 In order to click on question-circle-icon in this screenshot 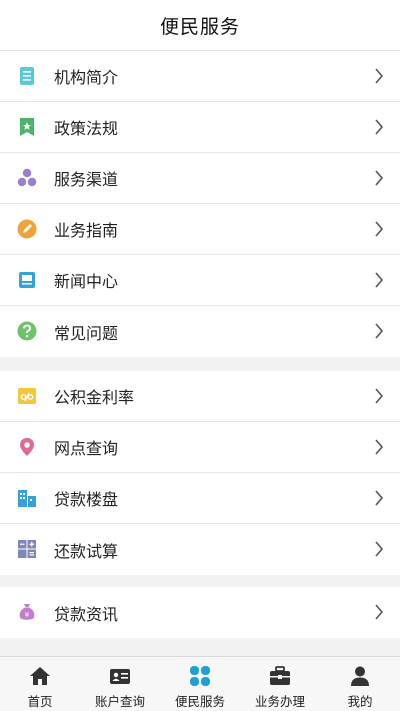, I will do `click(27, 331)`.